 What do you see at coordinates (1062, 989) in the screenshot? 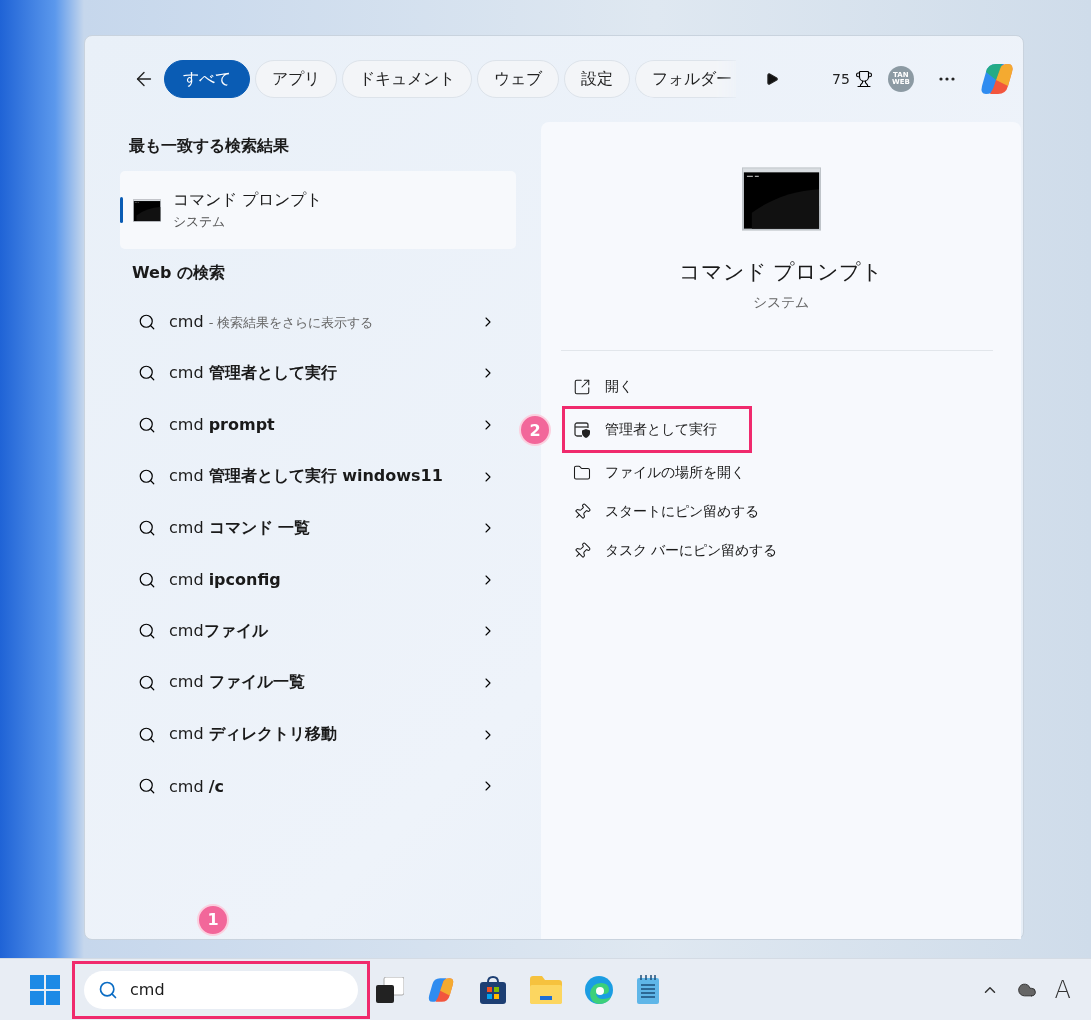
I see `input-indicator: A` at bounding box center [1062, 989].